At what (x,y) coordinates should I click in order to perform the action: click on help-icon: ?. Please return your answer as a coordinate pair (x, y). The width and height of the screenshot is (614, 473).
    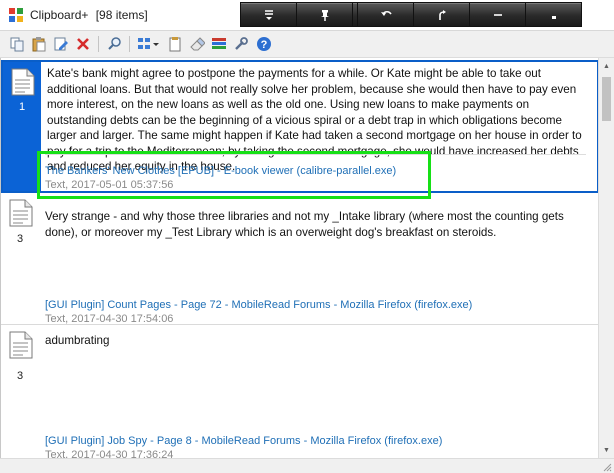
    Looking at the image, I should click on (264, 44).